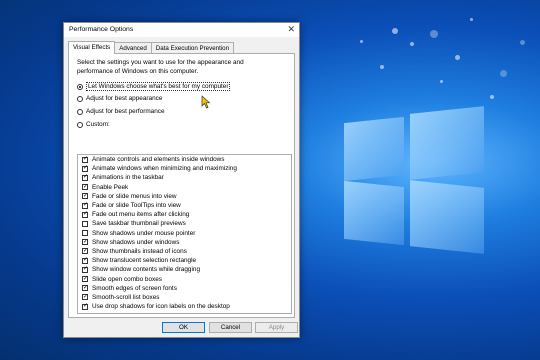 This screenshot has height=360, width=540. I want to click on radio-best-appearance: Adjust for best appearance, so click(119, 98).